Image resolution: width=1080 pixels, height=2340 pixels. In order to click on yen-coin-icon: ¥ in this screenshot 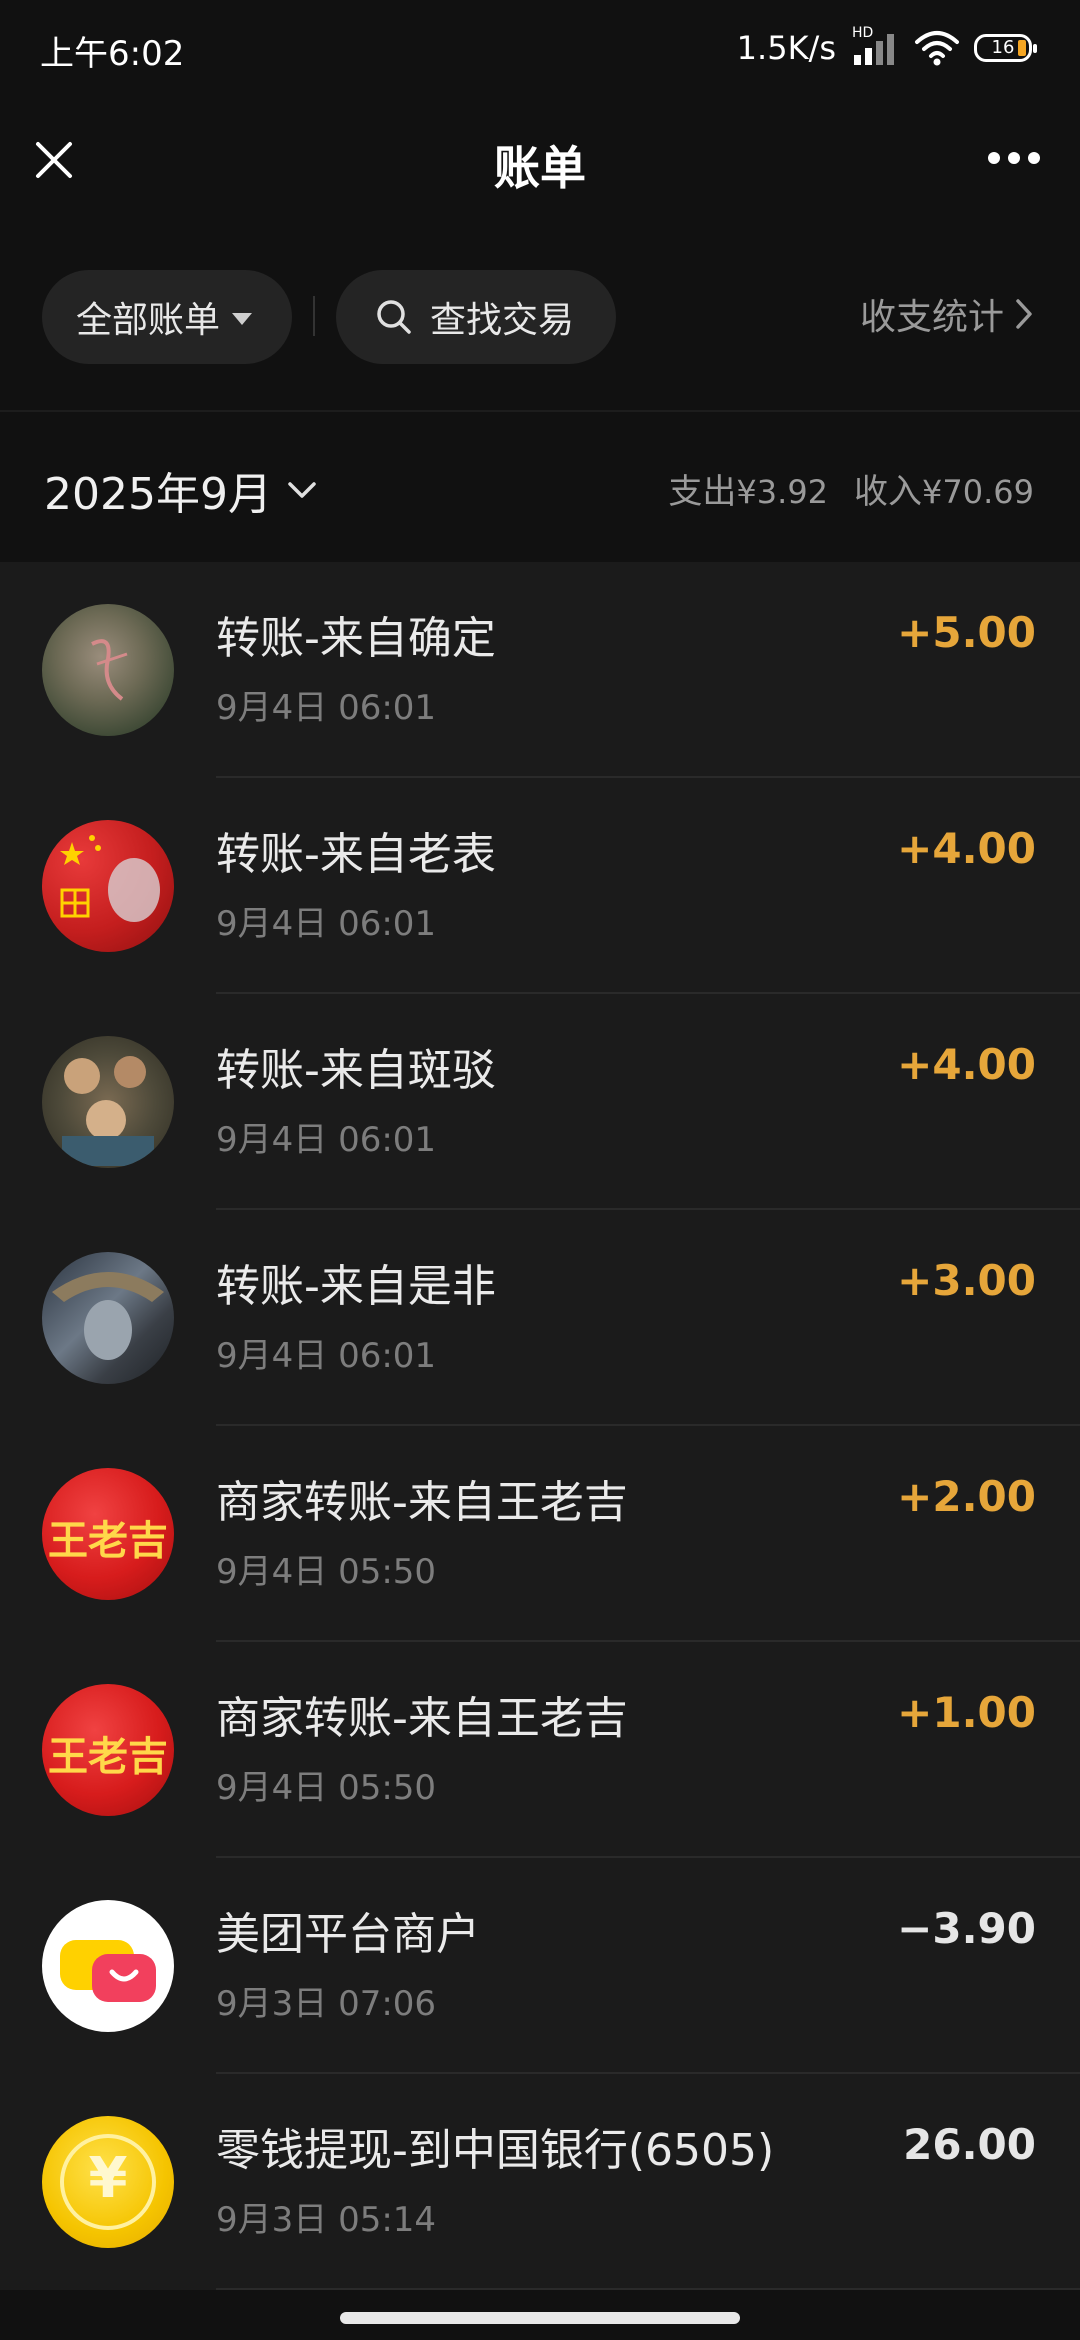, I will do `click(108, 2182)`.